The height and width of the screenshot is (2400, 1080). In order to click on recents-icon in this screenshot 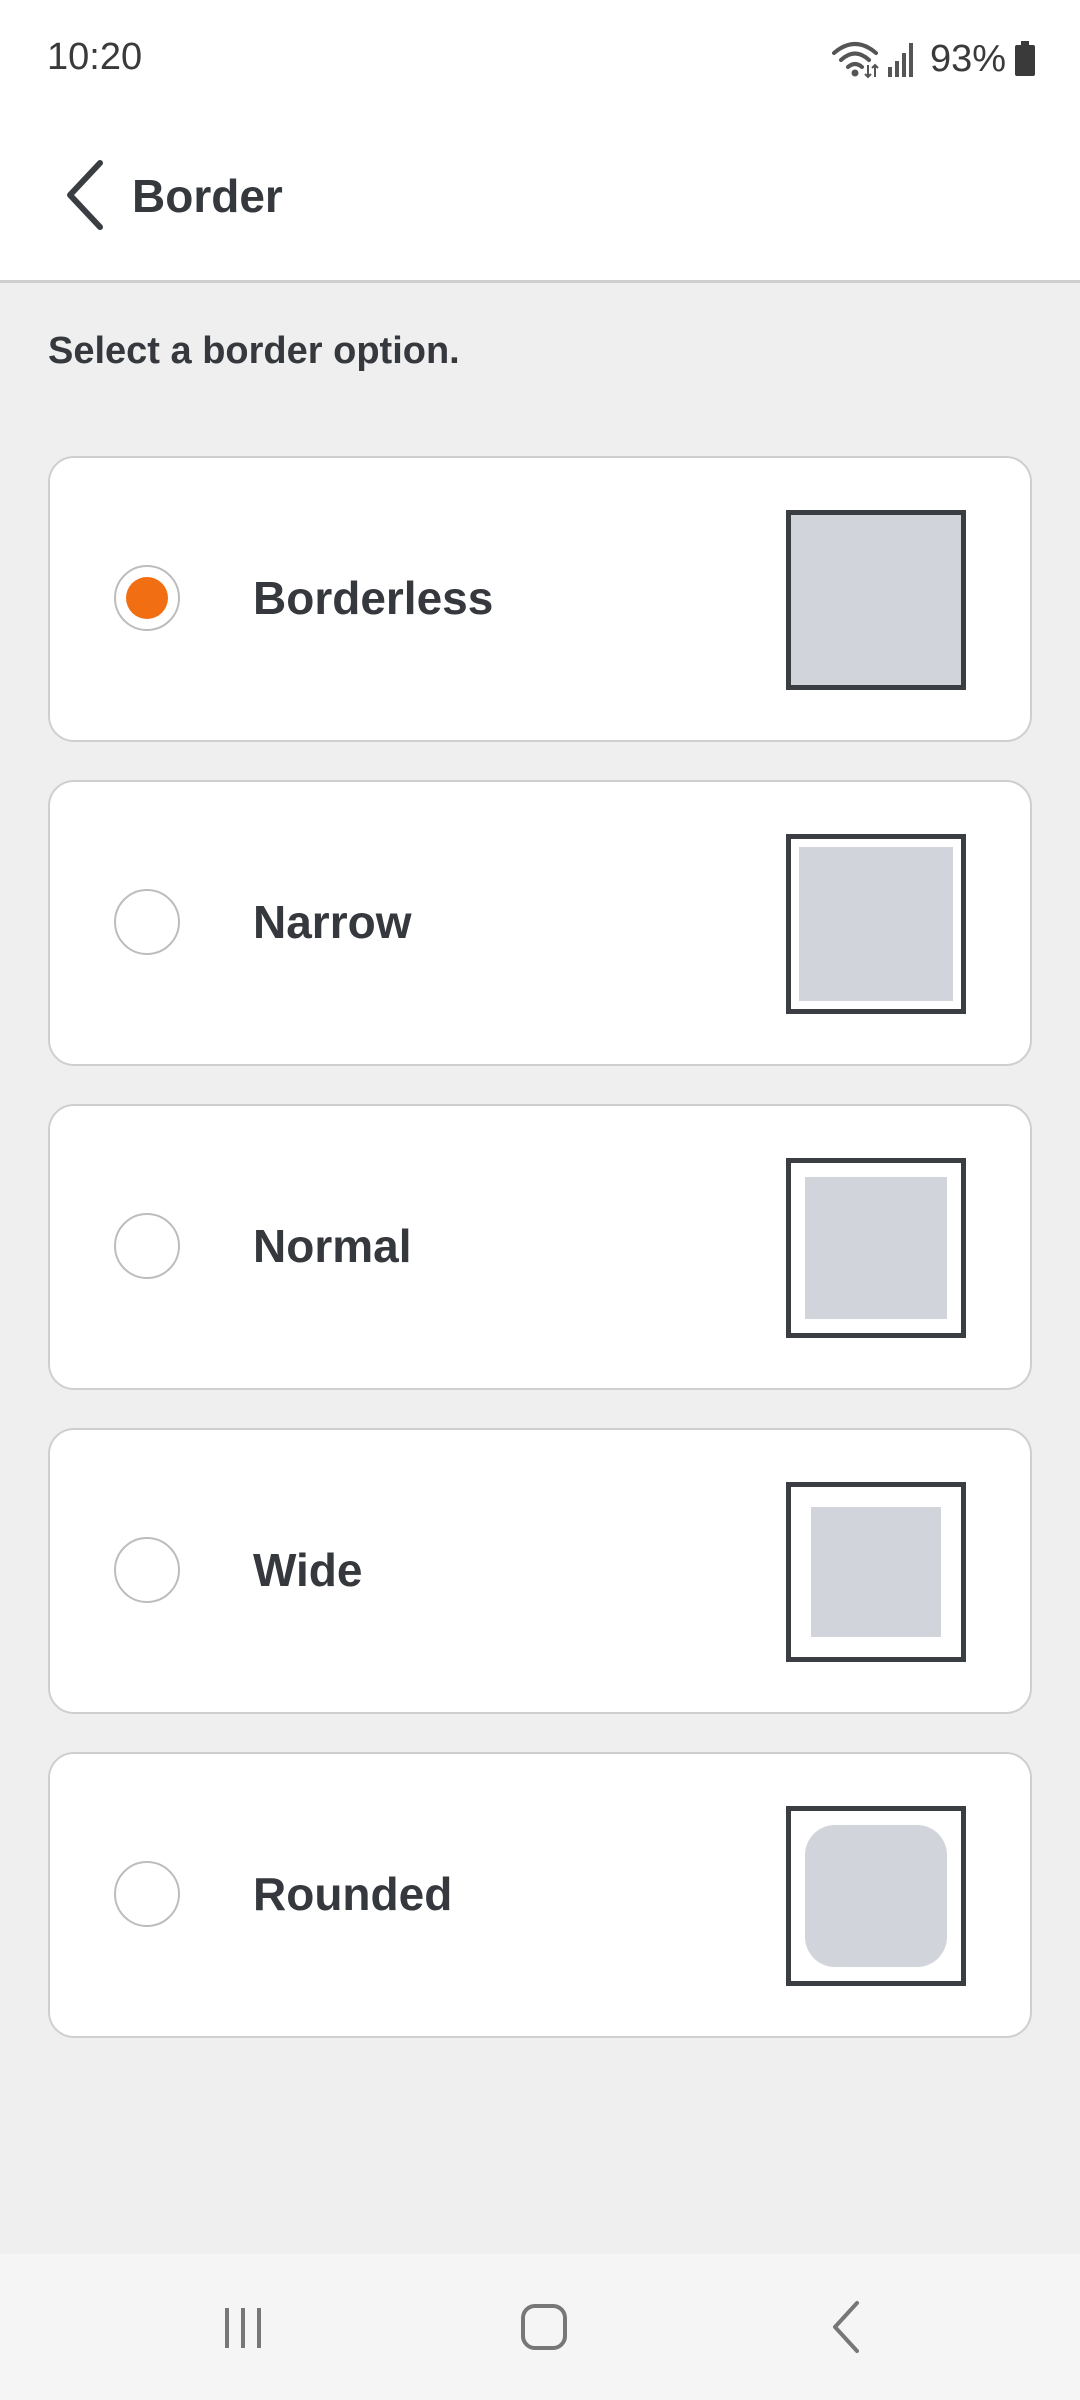, I will do `click(243, 2329)`.